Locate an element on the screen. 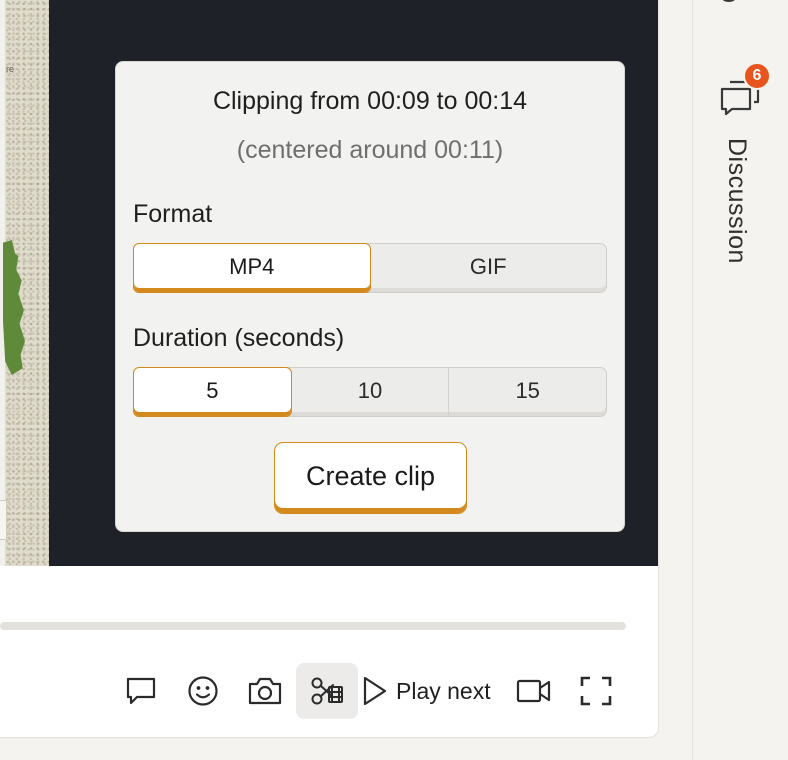  discussion-label: Discussion is located at coordinates (737, 201).